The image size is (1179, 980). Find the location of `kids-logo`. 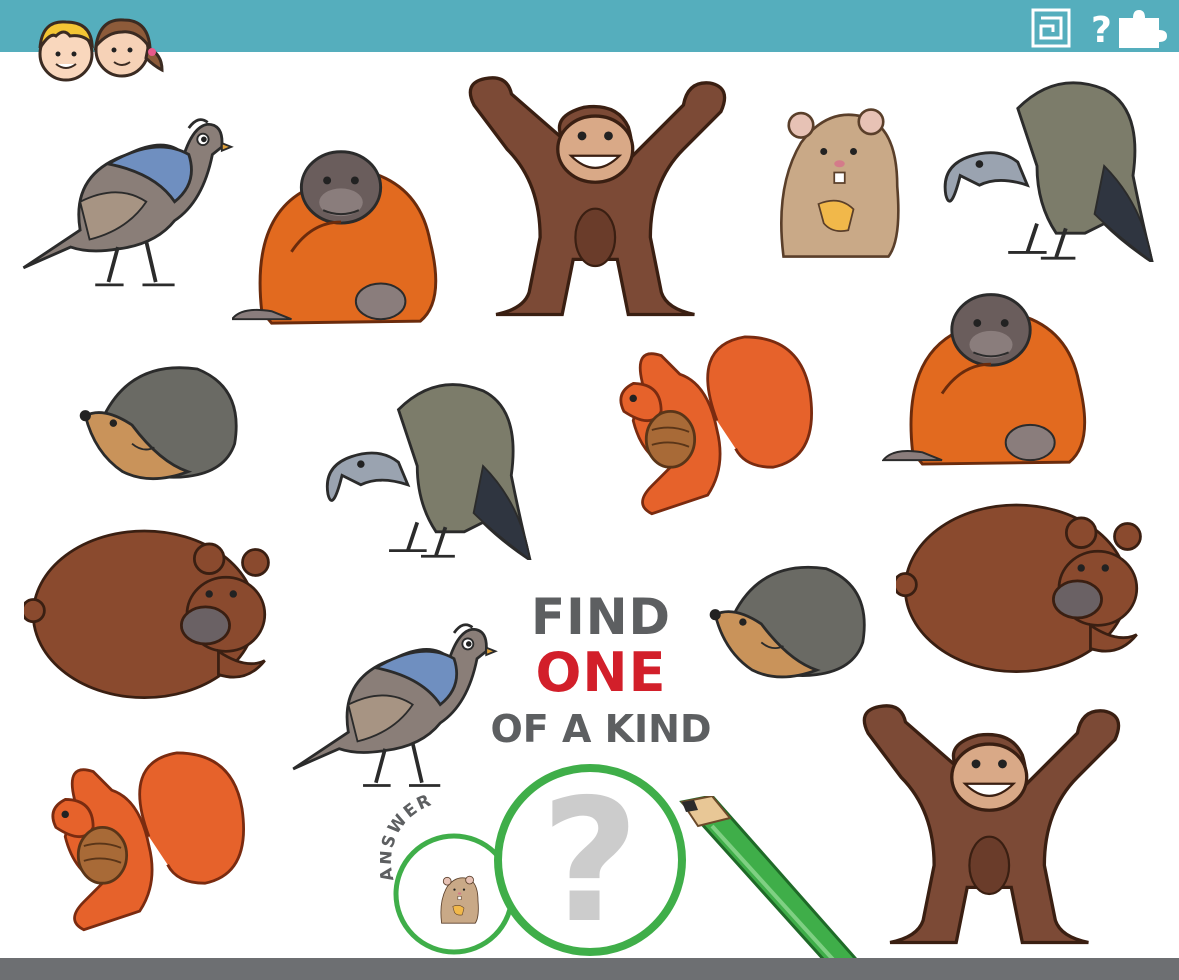

kids-logo is located at coordinates (101, 50).